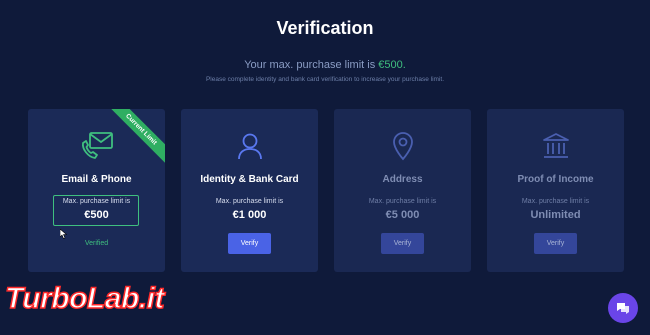  What do you see at coordinates (96, 243) in the screenshot?
I see `verified-status: Verified` at bounding box center [96, 243].